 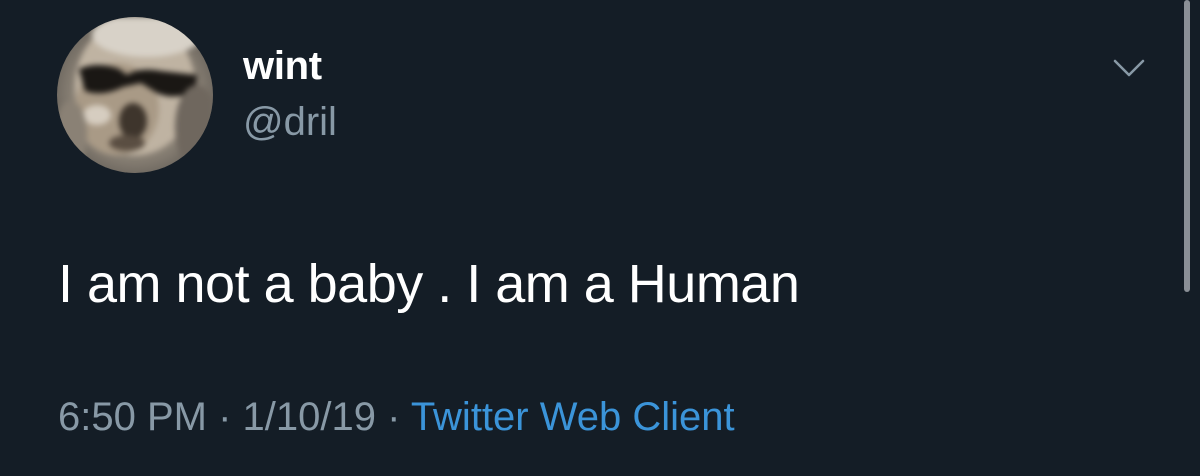 I want to click on chevron-down-icon, so click(x=1129, y=68).